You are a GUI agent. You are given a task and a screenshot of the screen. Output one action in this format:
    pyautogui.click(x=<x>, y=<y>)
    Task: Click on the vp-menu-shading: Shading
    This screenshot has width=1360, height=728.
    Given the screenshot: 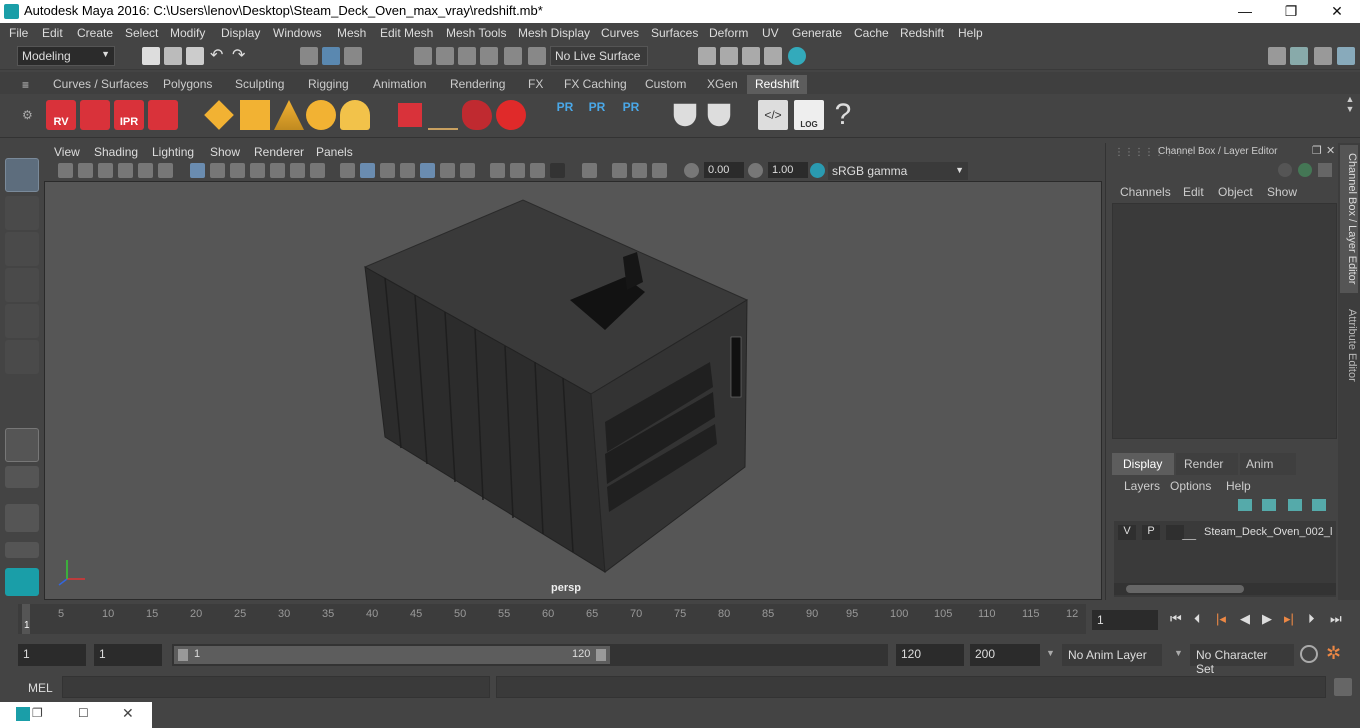 What is the action you would take?
    pyautogui.click(x=116, y=152)
    